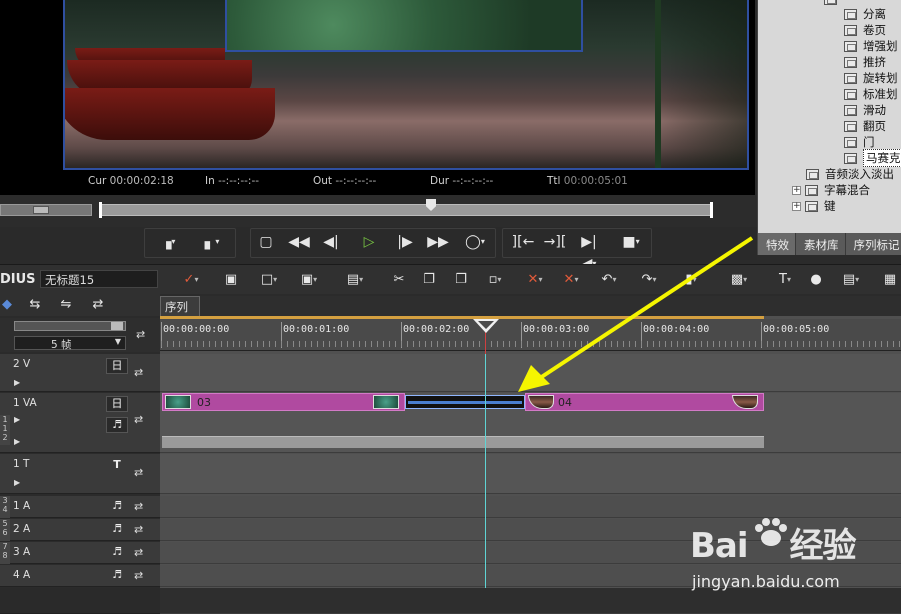  I want to click on track-header-2a: 5 6 2 A ♬ ⇄, so click(80, 530).